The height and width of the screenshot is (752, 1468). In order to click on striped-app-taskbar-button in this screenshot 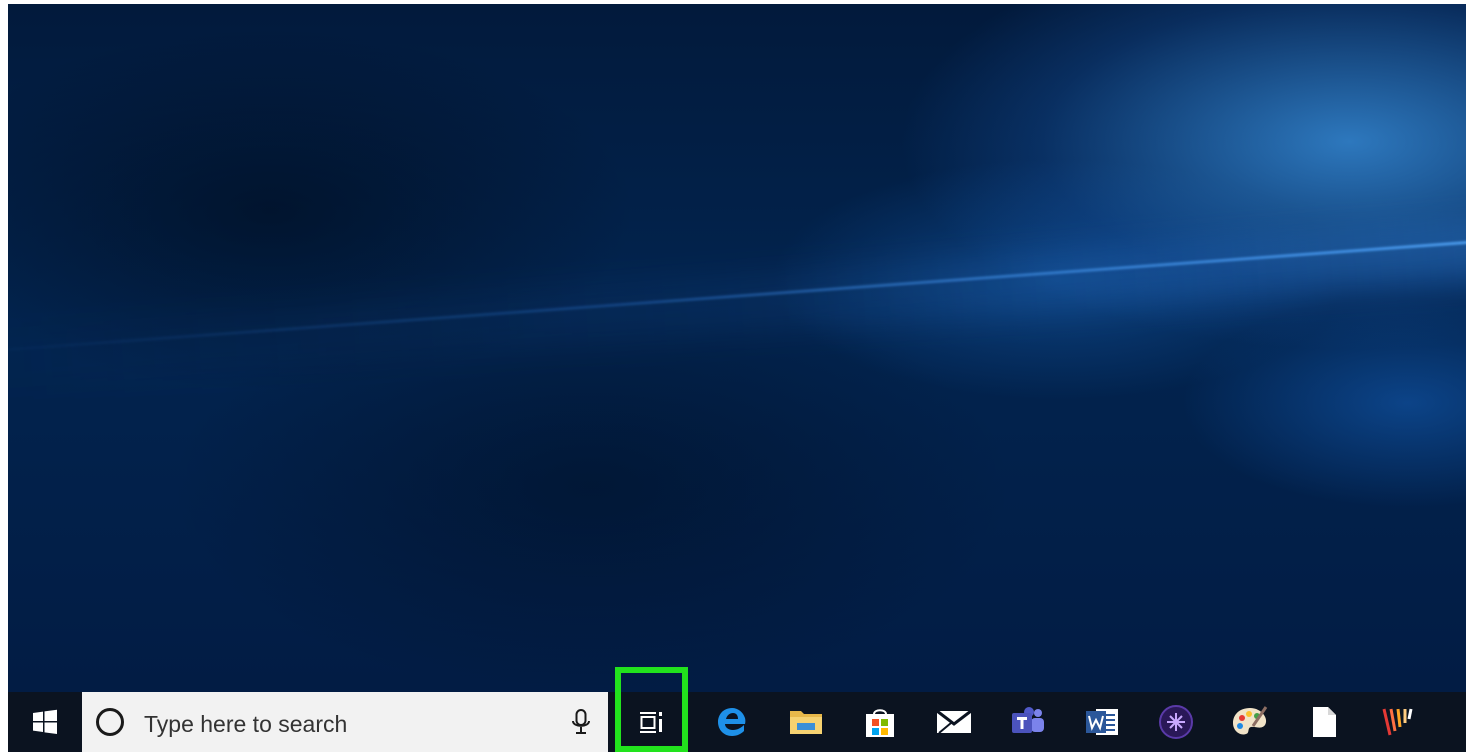, I will do `click(1398, 722)`.